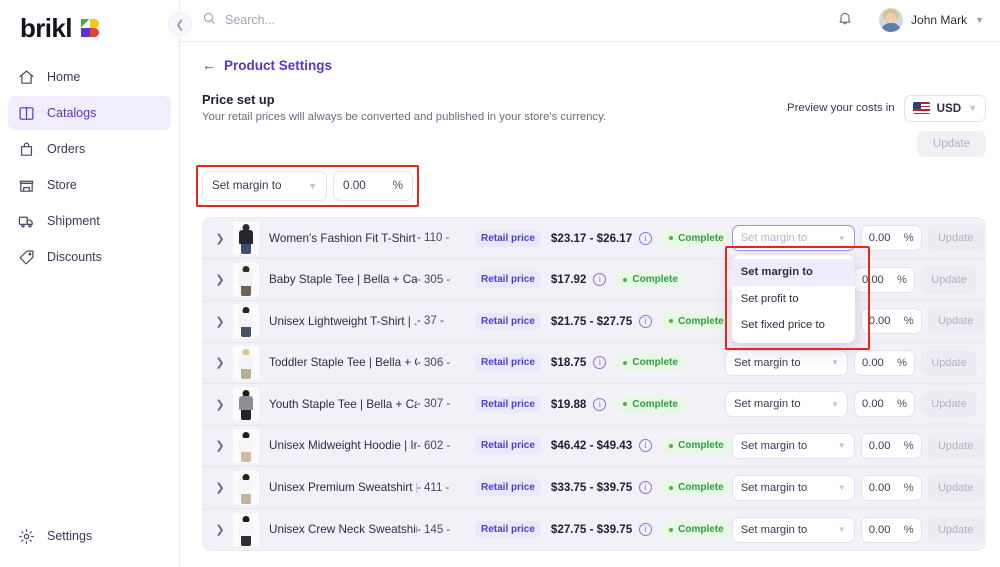  What do you see at coordinates (62, 185) in the screenshot?
I see `sidebar-item-label: Store` at bounding box center [62, 185].